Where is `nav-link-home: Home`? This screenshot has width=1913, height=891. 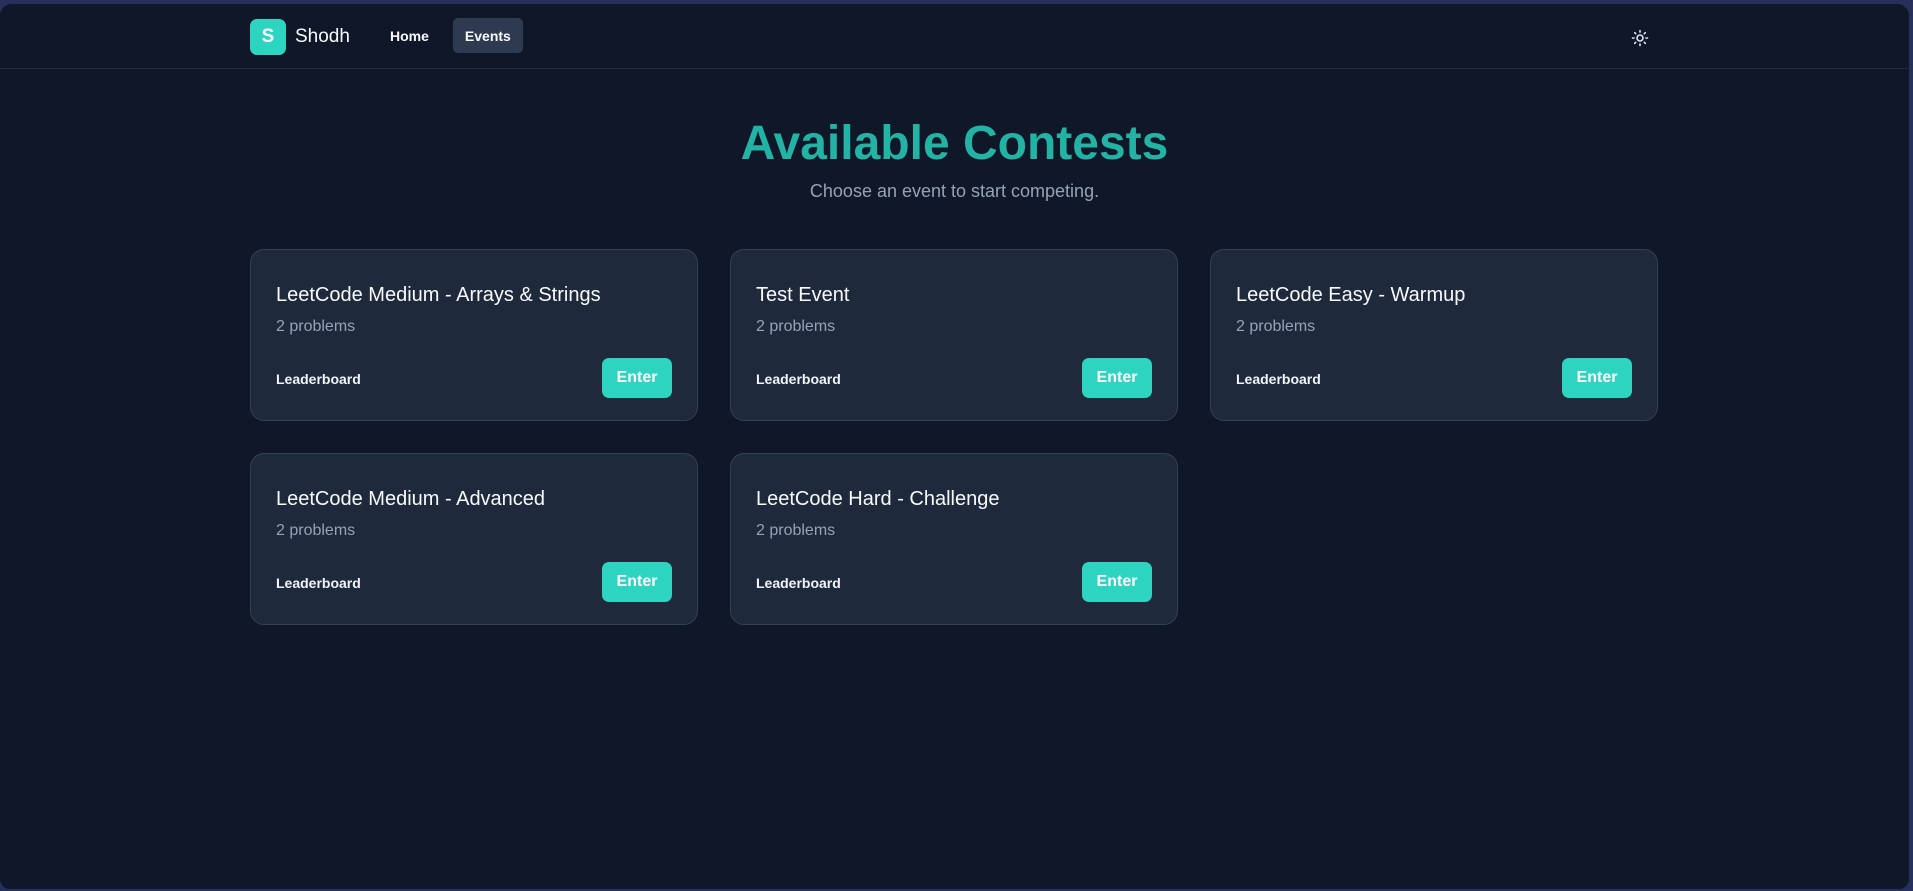 nav-link-home: Home is located at coordinates (409, 35).